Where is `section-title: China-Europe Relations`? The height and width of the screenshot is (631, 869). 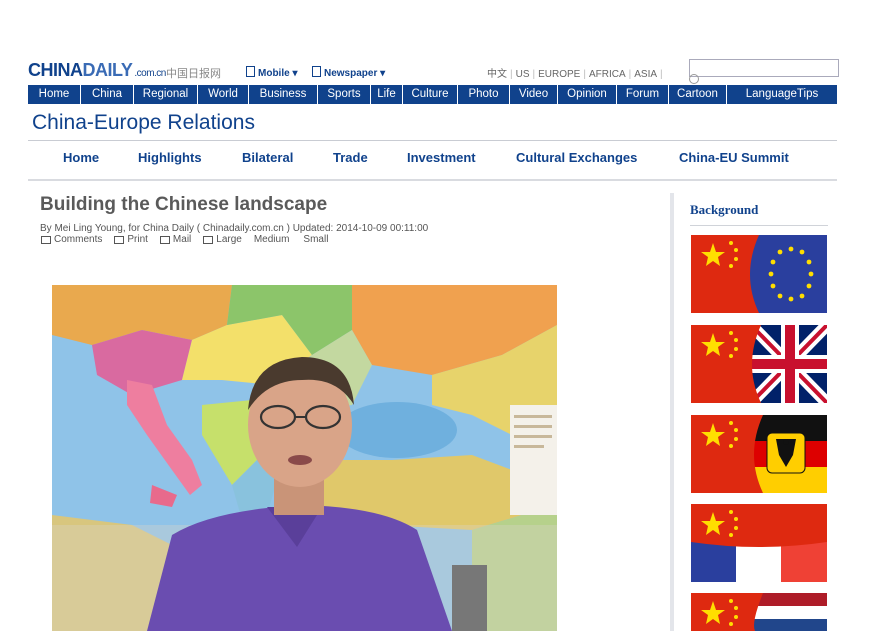
section-title: China-Europe Relations is located at coordinates (143, 123).